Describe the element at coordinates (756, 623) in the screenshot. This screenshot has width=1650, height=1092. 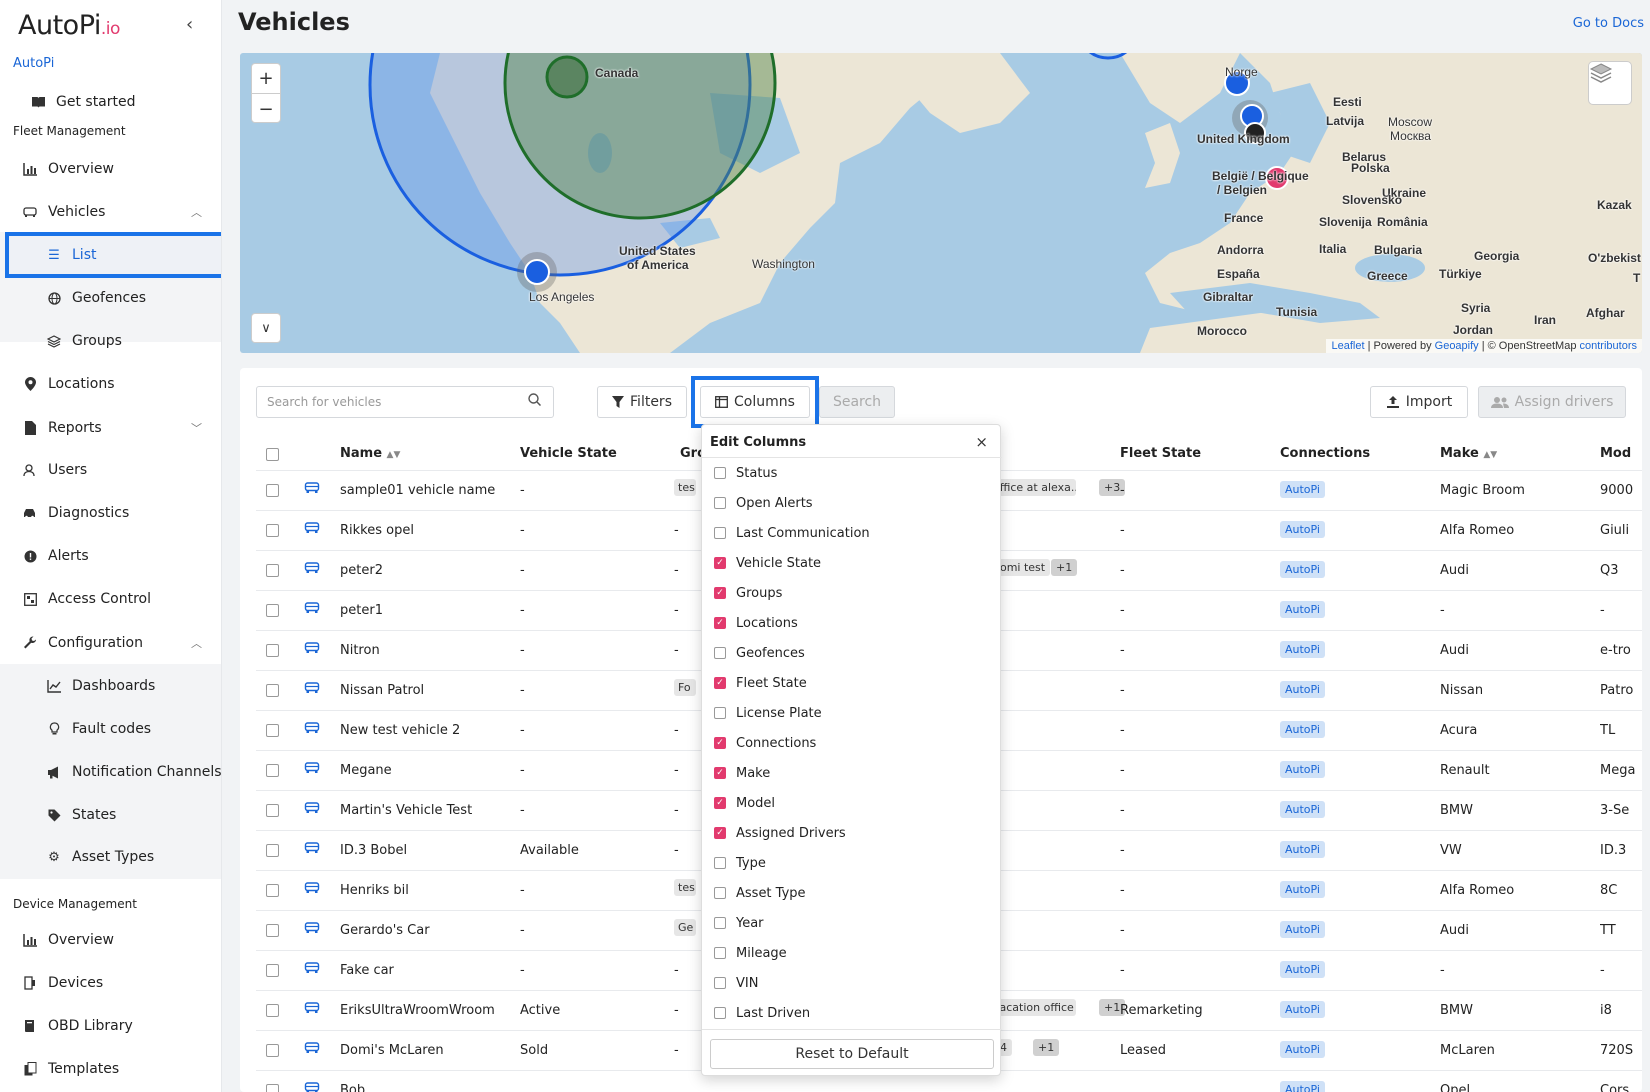
I see `column-option: ✓ Locations` at that location.